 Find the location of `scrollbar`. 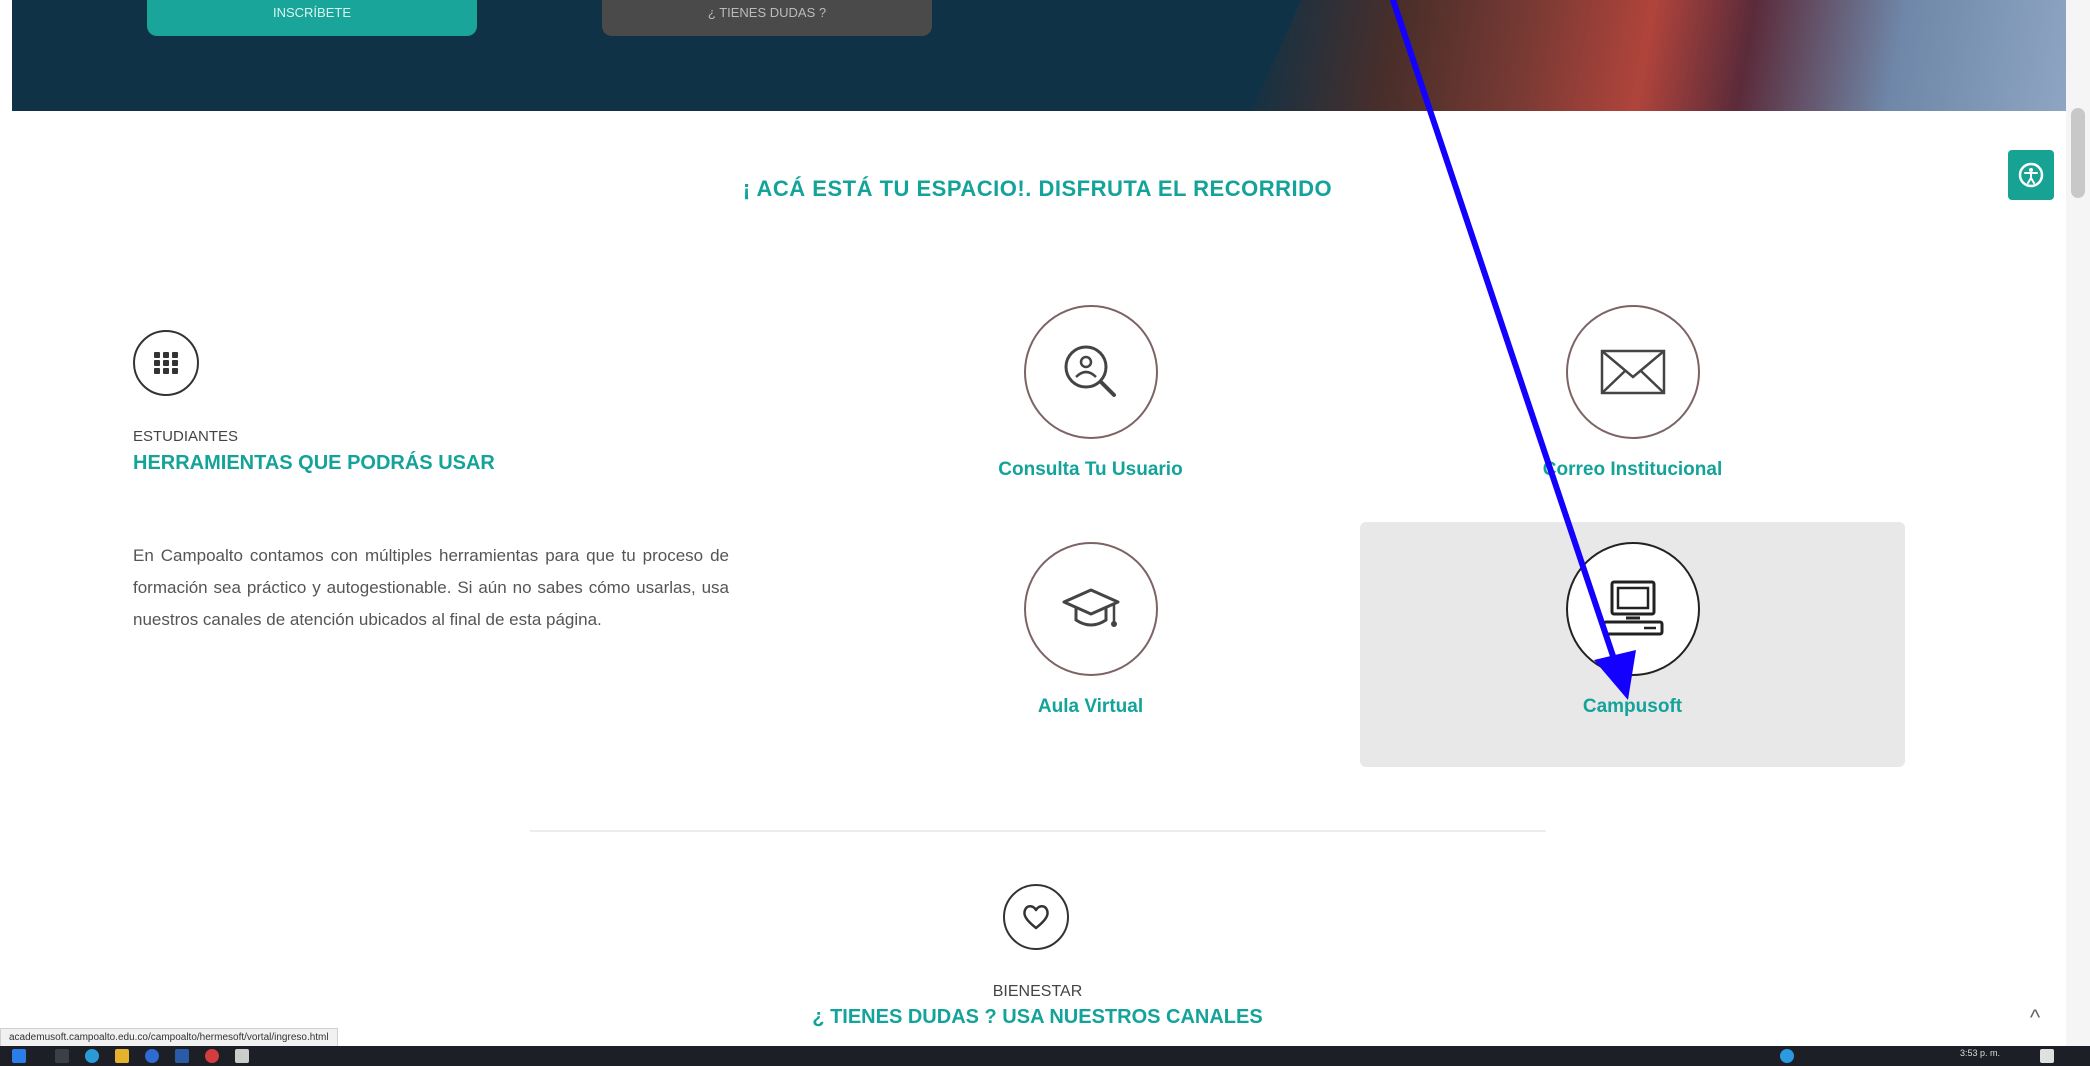

scrollbar is located at coordinates (2078, 523).